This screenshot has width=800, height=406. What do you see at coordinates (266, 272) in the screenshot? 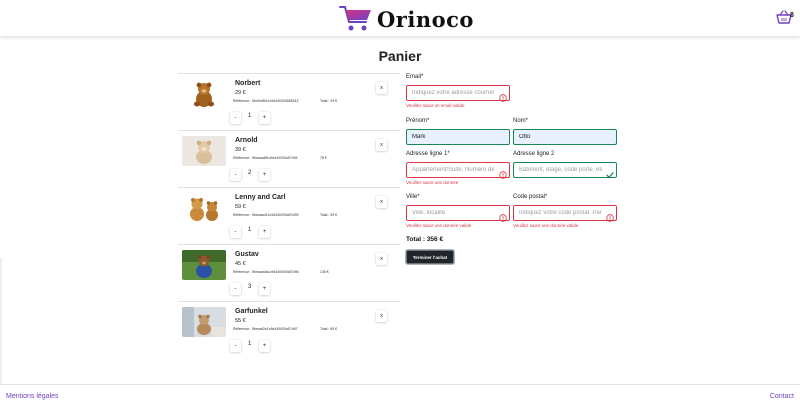
I see `item-reference: Référence : 5beaadda1c9d440000a57d96` at bounding box center [266, 272].